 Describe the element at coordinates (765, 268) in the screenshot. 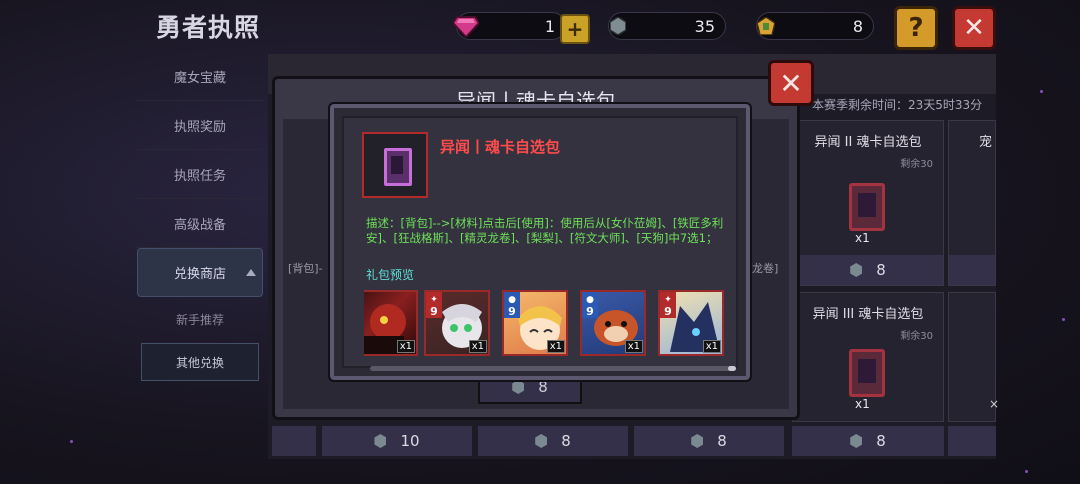

I see `outer-text-fragment: 龙卷]` at that location.